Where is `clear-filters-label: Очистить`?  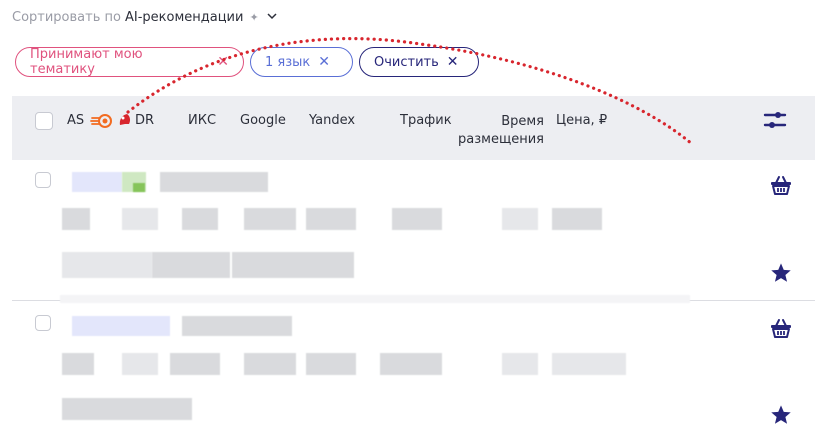
clear-filters-label: Очистить is located at coordinates (406, 62).